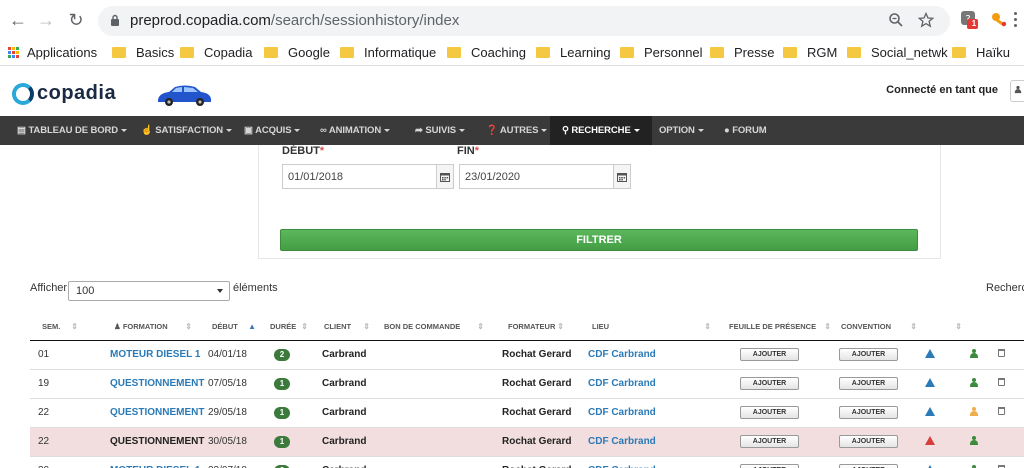 The image size is (1024, 468). Describe the element at coordinates (1010, 462) in the screenshot. I see `cell-delete` at that location.